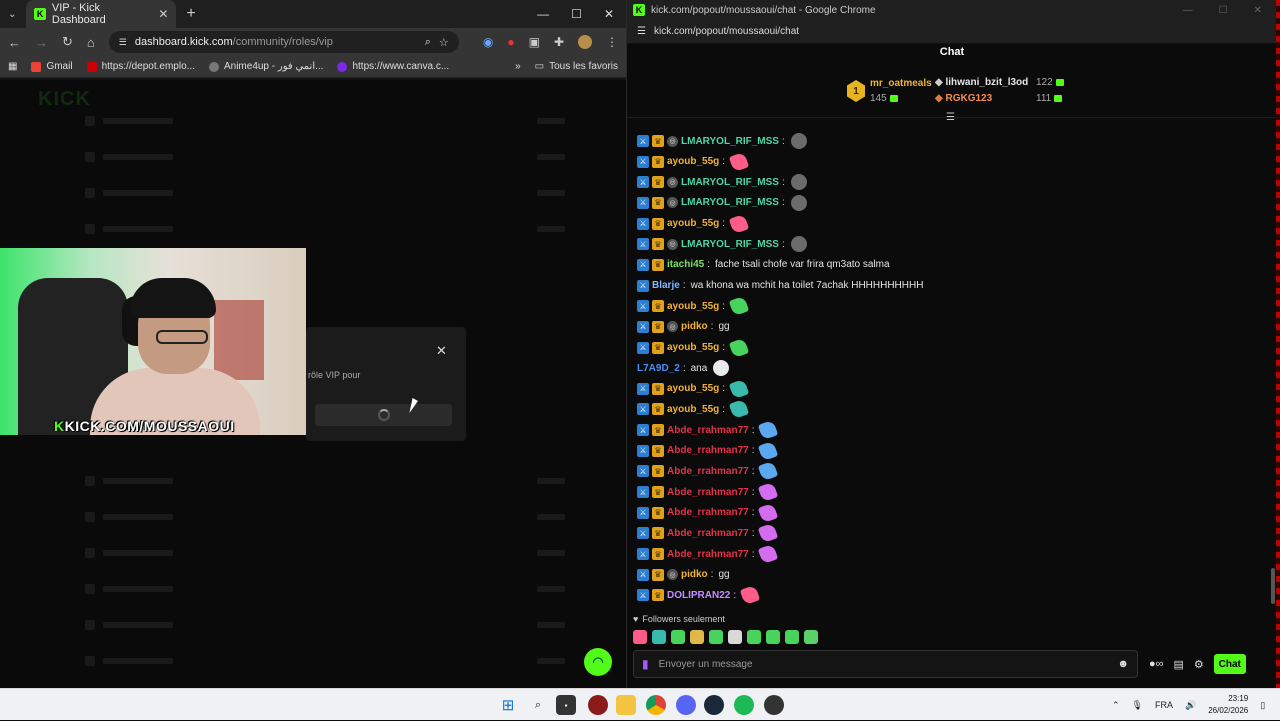 The image size is (1280, 721). I want to click on chat-username: DOLIPRAN22, so click(698, 595).